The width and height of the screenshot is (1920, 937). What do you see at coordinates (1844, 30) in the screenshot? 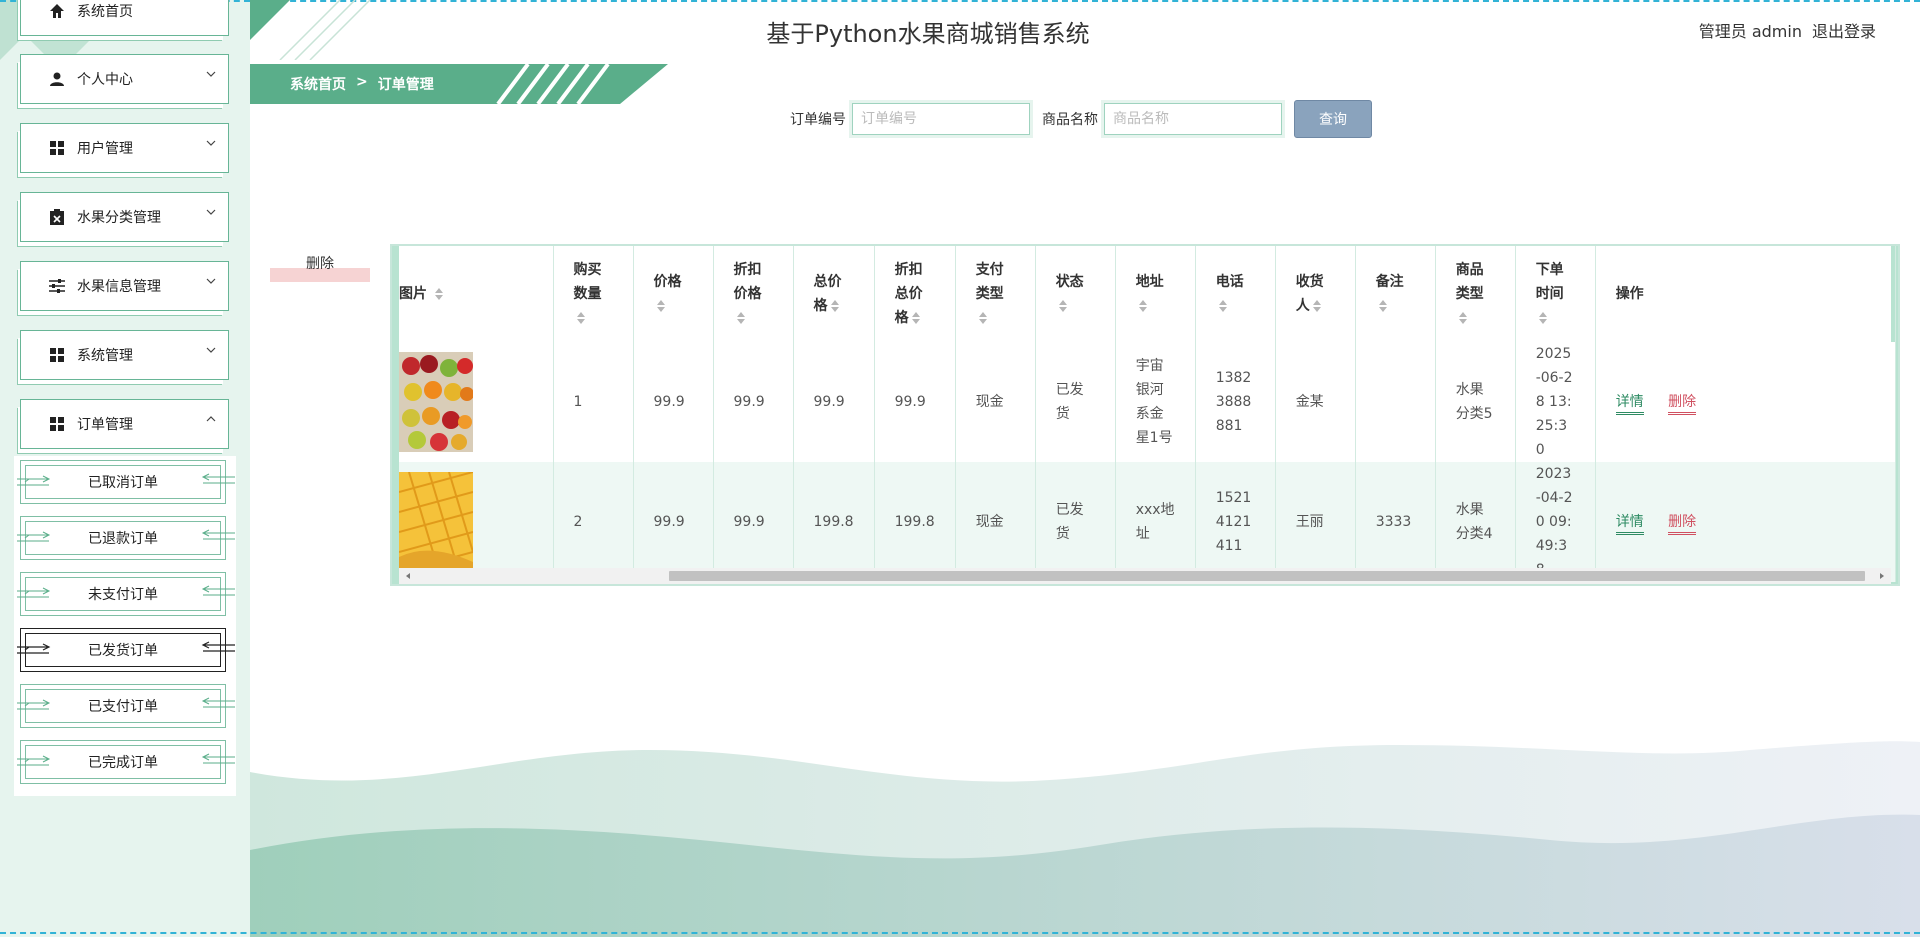
I see `logout-link: 退出登录` at bounding box center [1844, 30].